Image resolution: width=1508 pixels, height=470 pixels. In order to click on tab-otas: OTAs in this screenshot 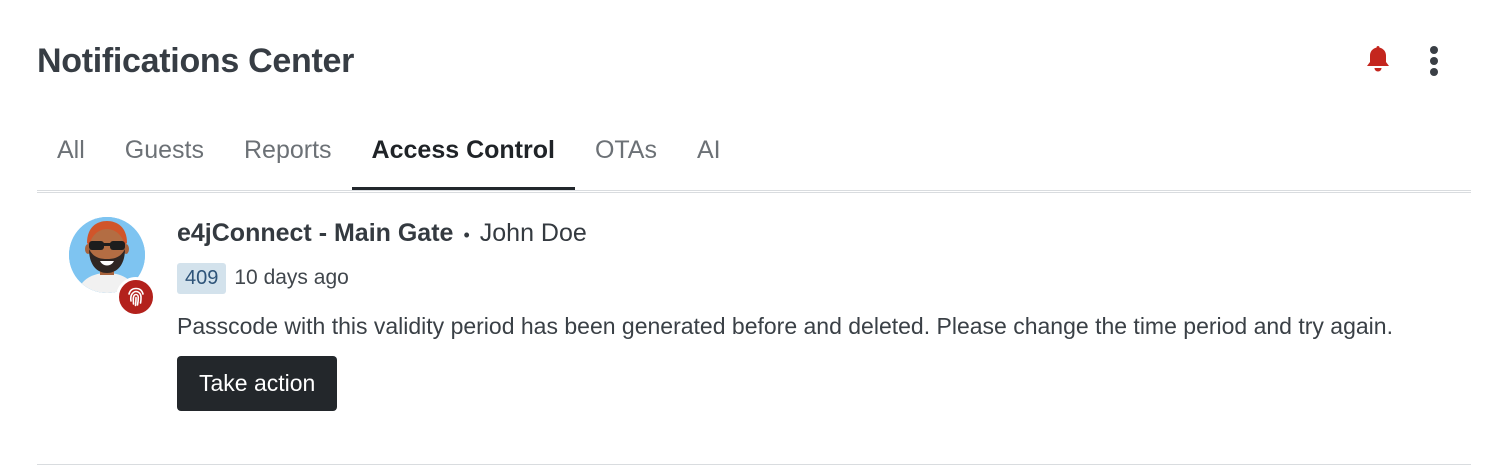, I will do `click(626, 155)`.